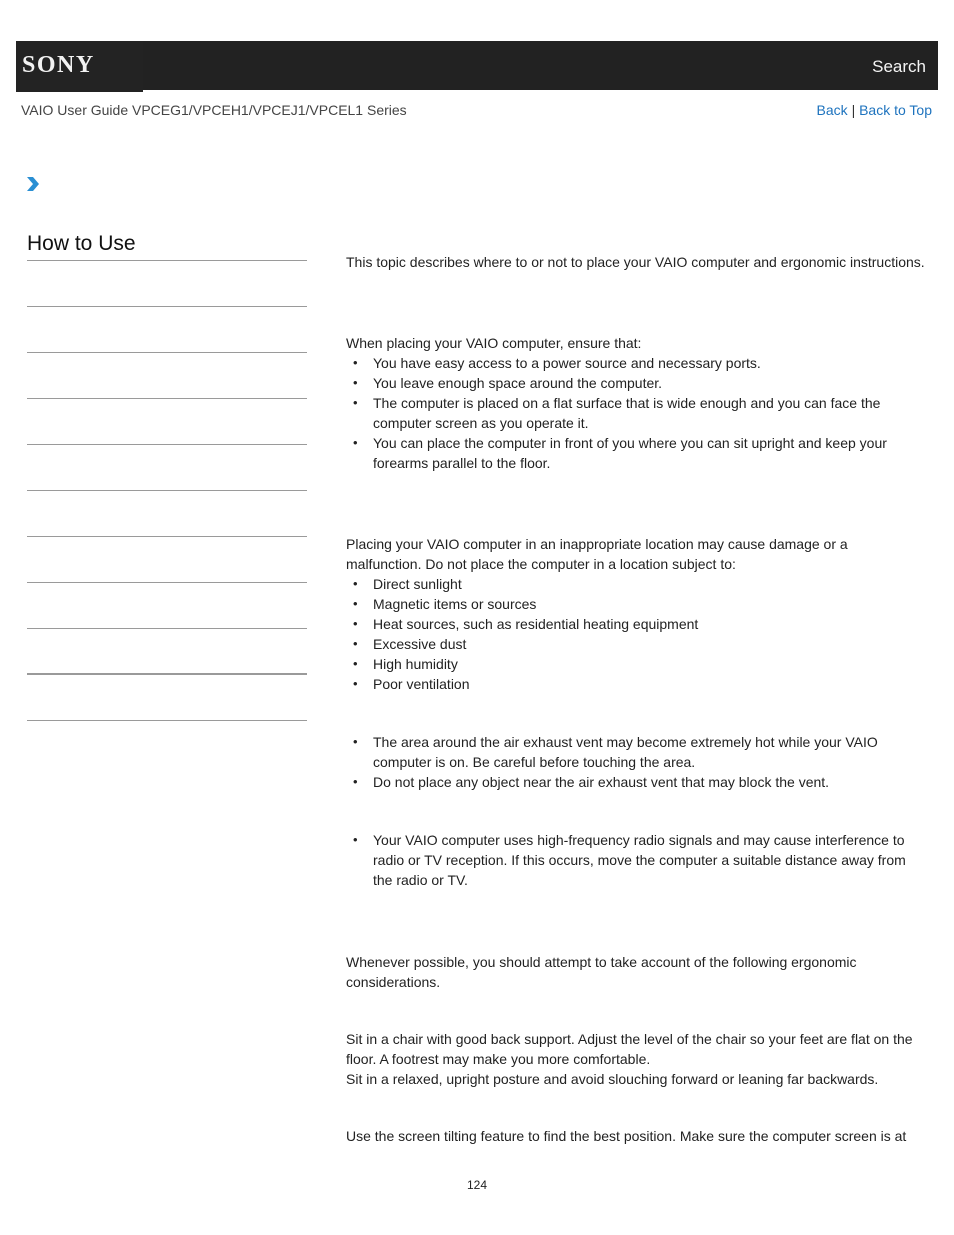 Image resolution: width=954 pixels, height=1235 pixels. What do you see at coordinates (639, 604) in the screenshot?
I see `list-item: Magnetic items or sources` at bounding box center [639, 604].